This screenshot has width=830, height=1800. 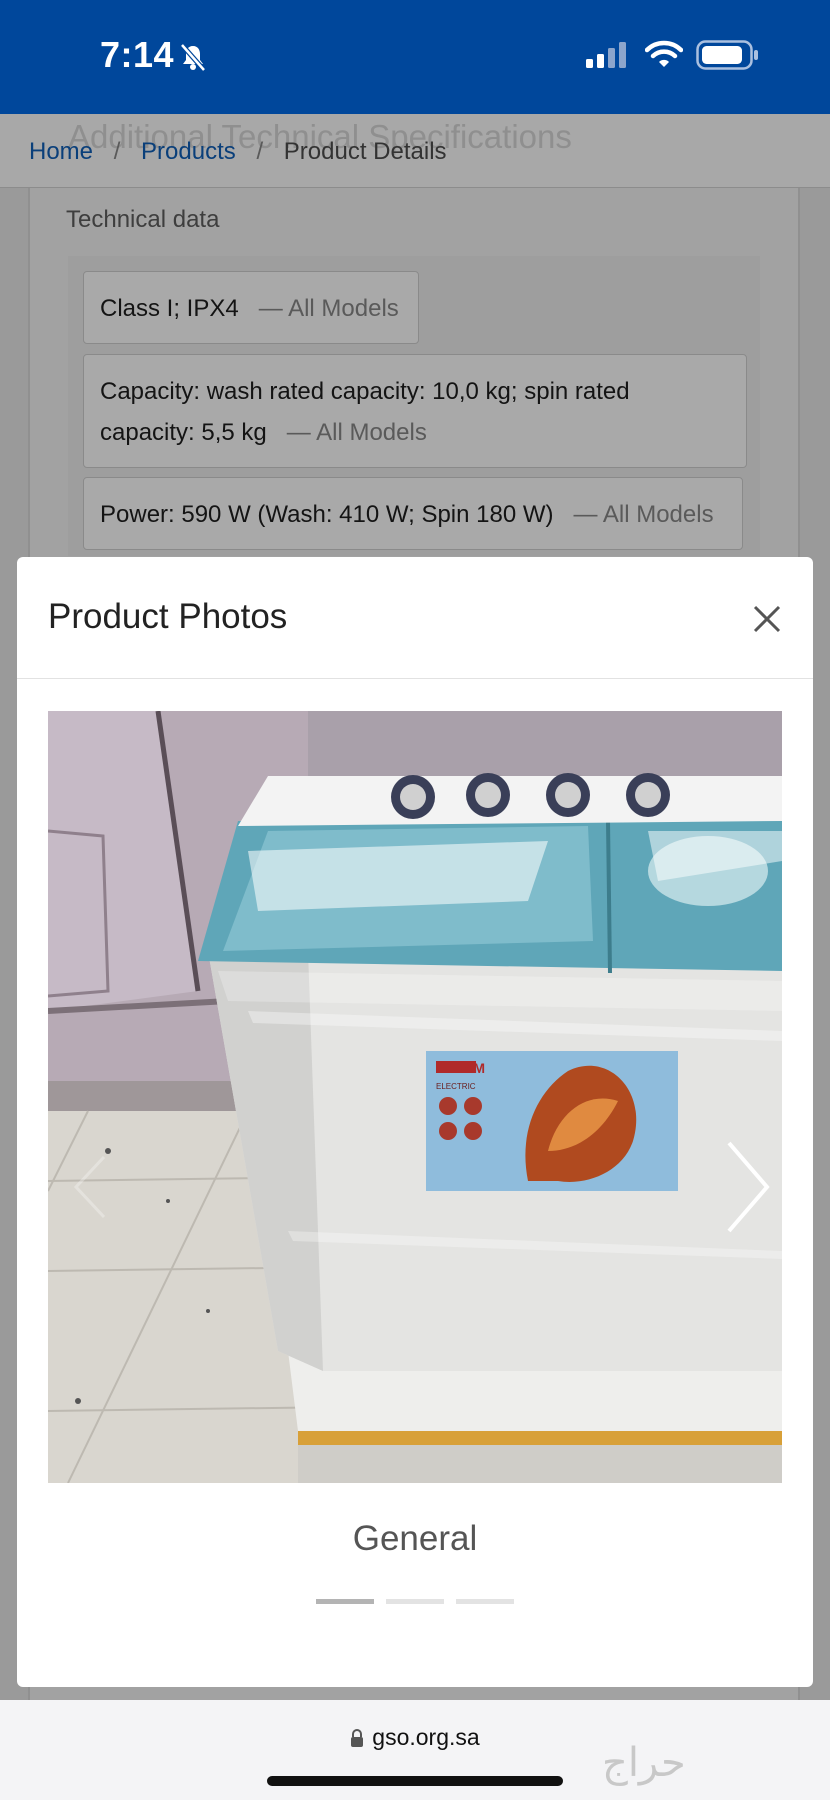 I want to click on carousel-indicators, so click(x=416, y=1602).